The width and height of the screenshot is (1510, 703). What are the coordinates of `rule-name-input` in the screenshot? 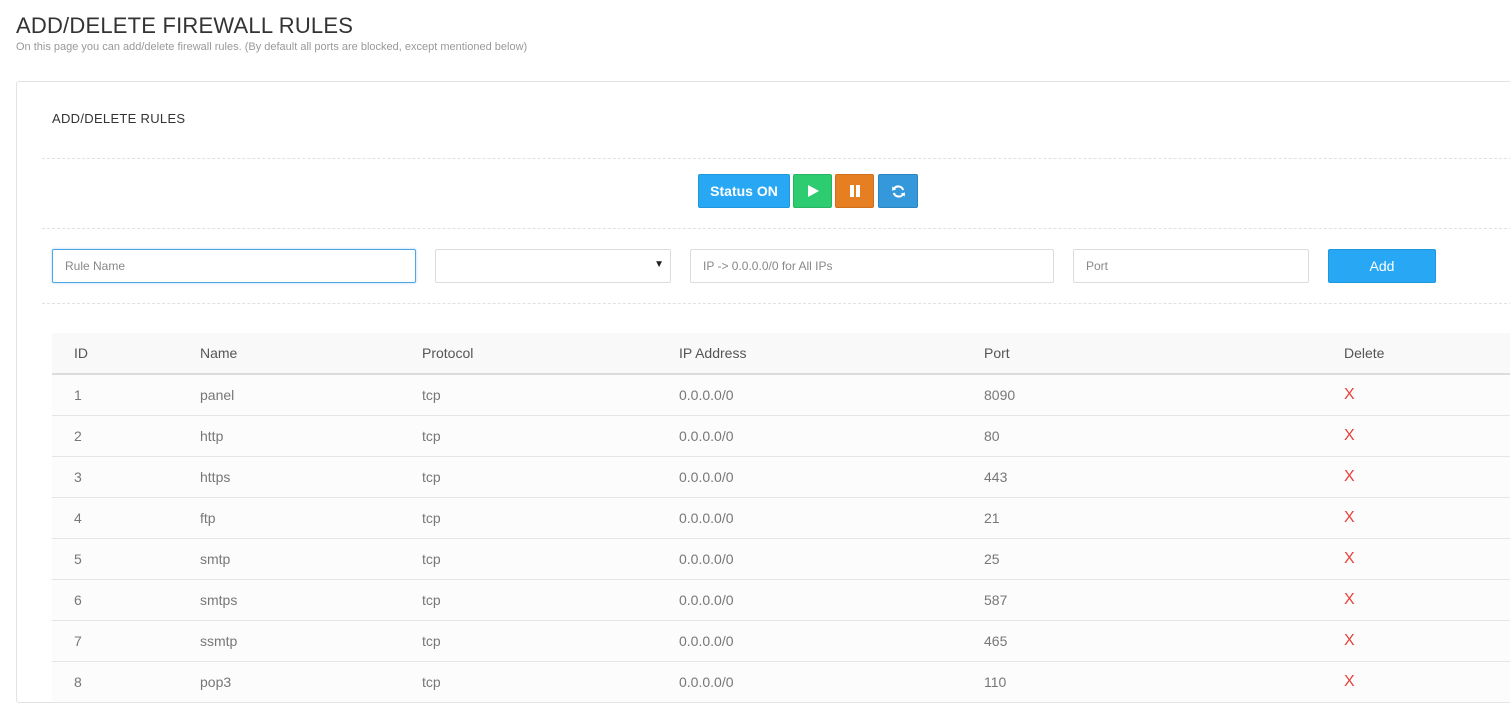 It's located at (234, 266).